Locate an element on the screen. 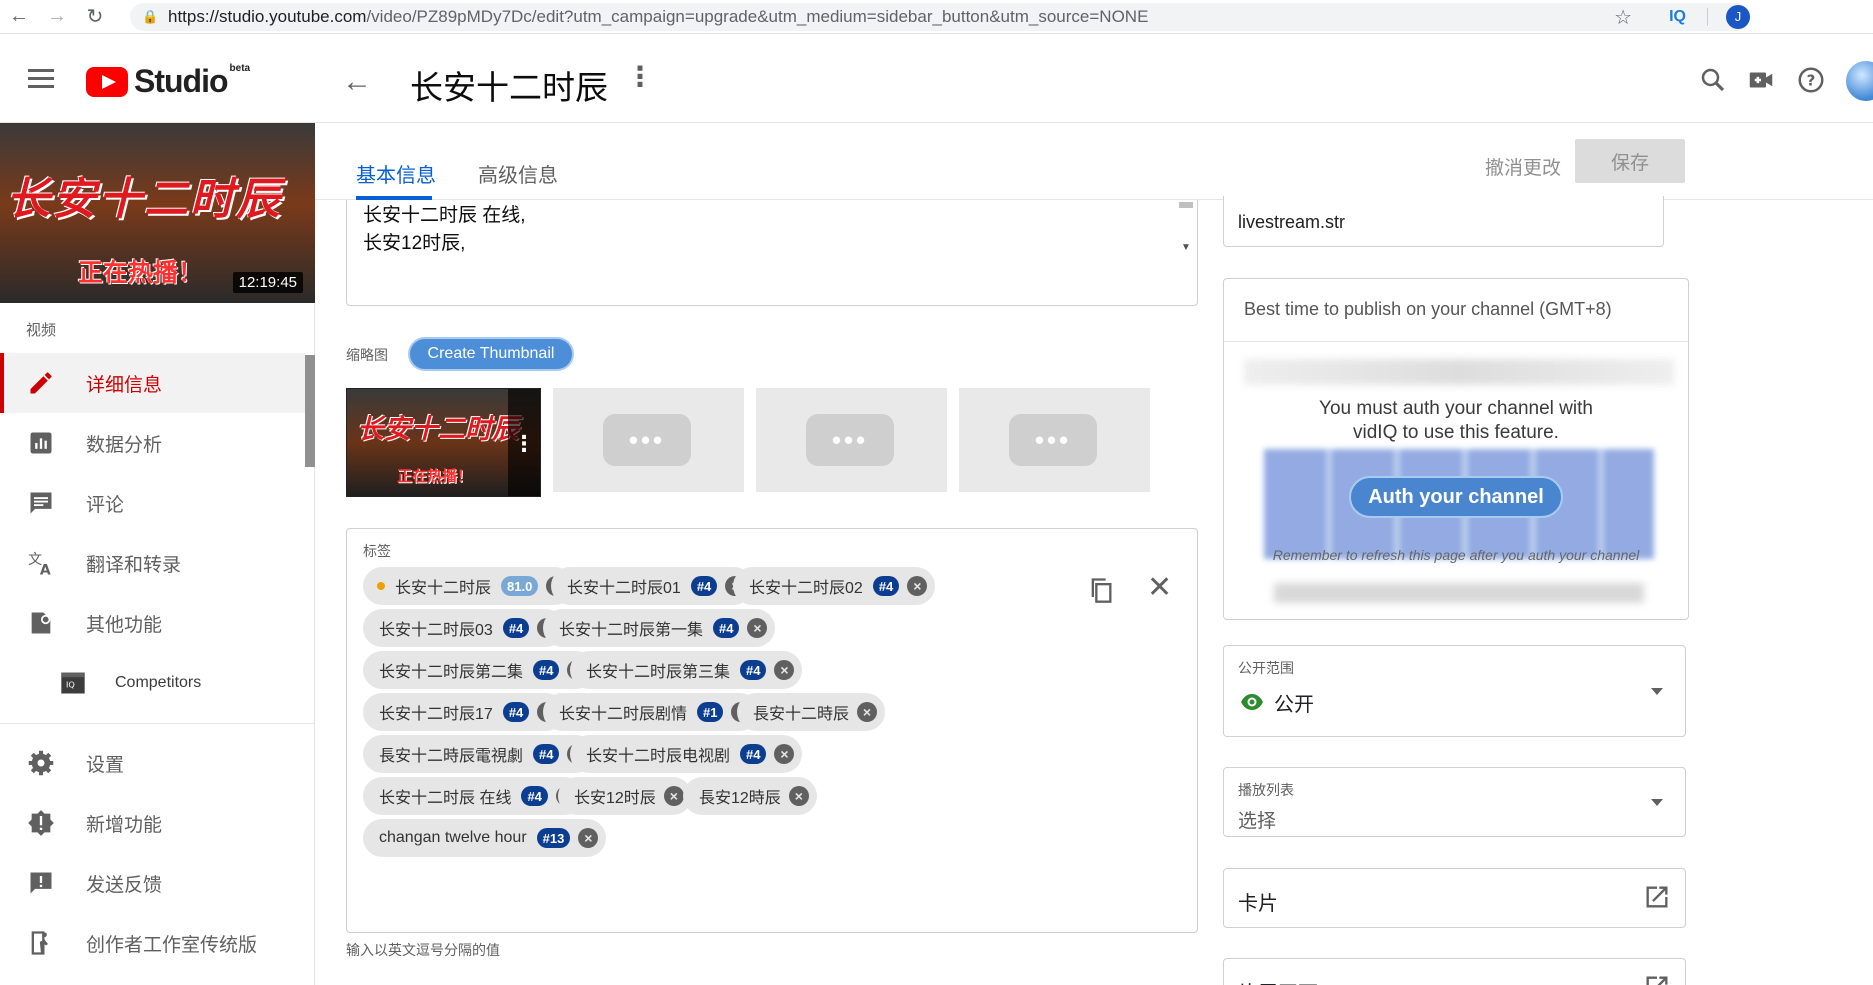  tag-chip: 長安十二時辰 × is located at coordinates (811, 712).